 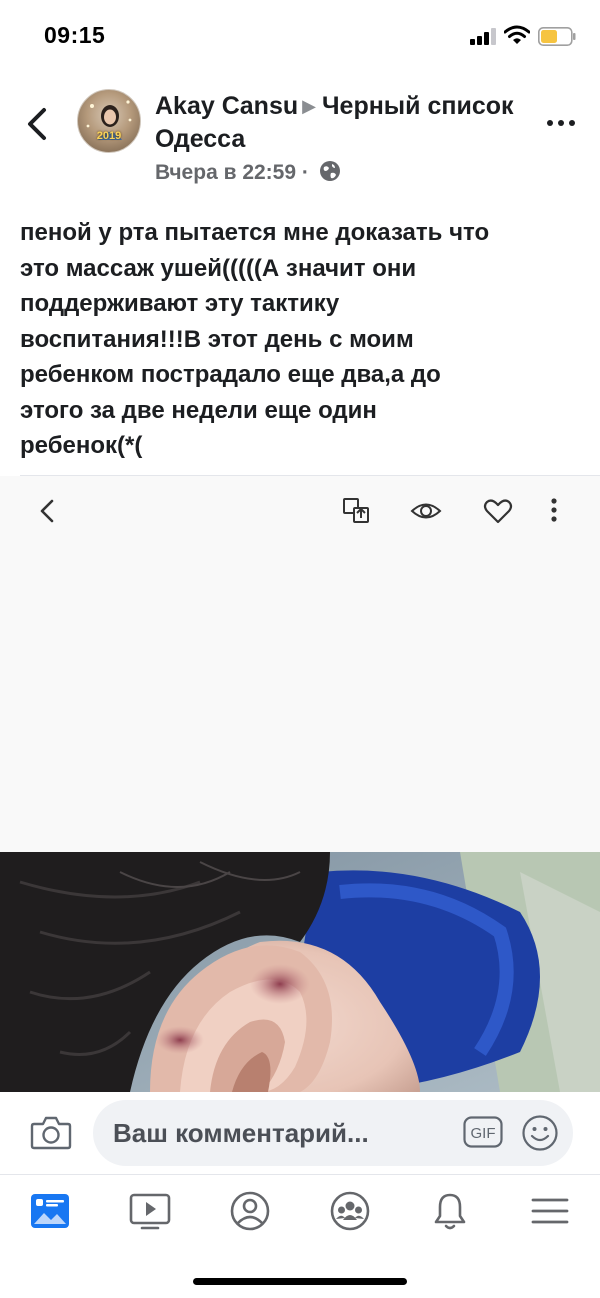 I want to click on post-text-line: ребенок(*(, so click(x=81, y=445).